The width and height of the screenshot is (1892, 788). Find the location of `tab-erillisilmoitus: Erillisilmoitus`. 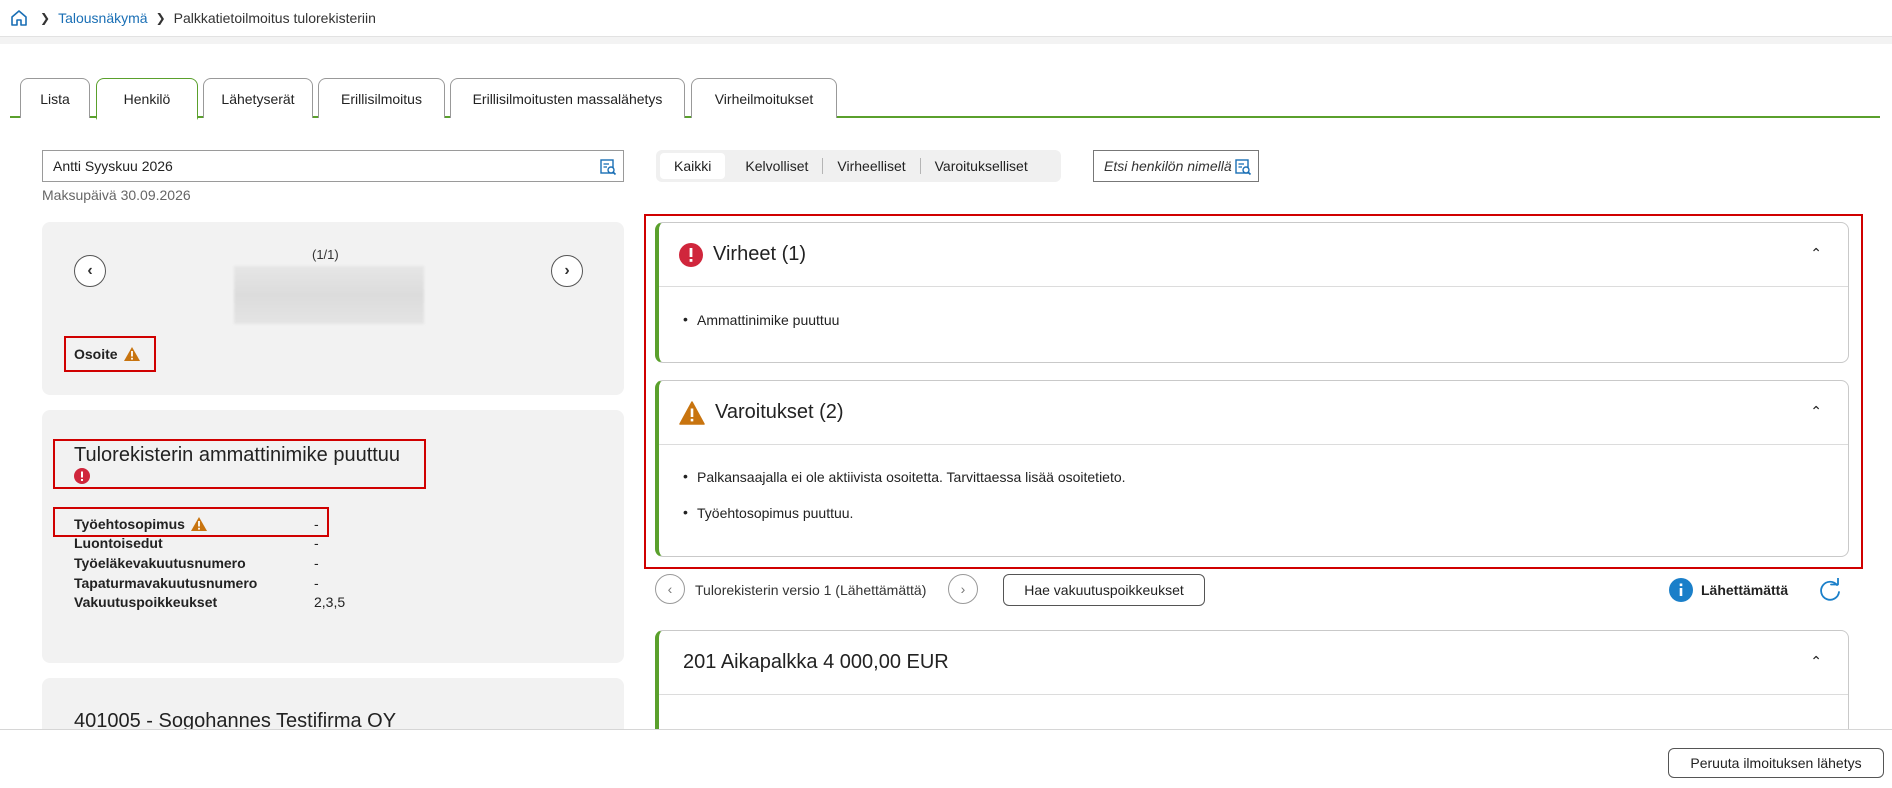

tab-erillisilmoitus: Erillisilmoitus is located at coordinates (381, 98).